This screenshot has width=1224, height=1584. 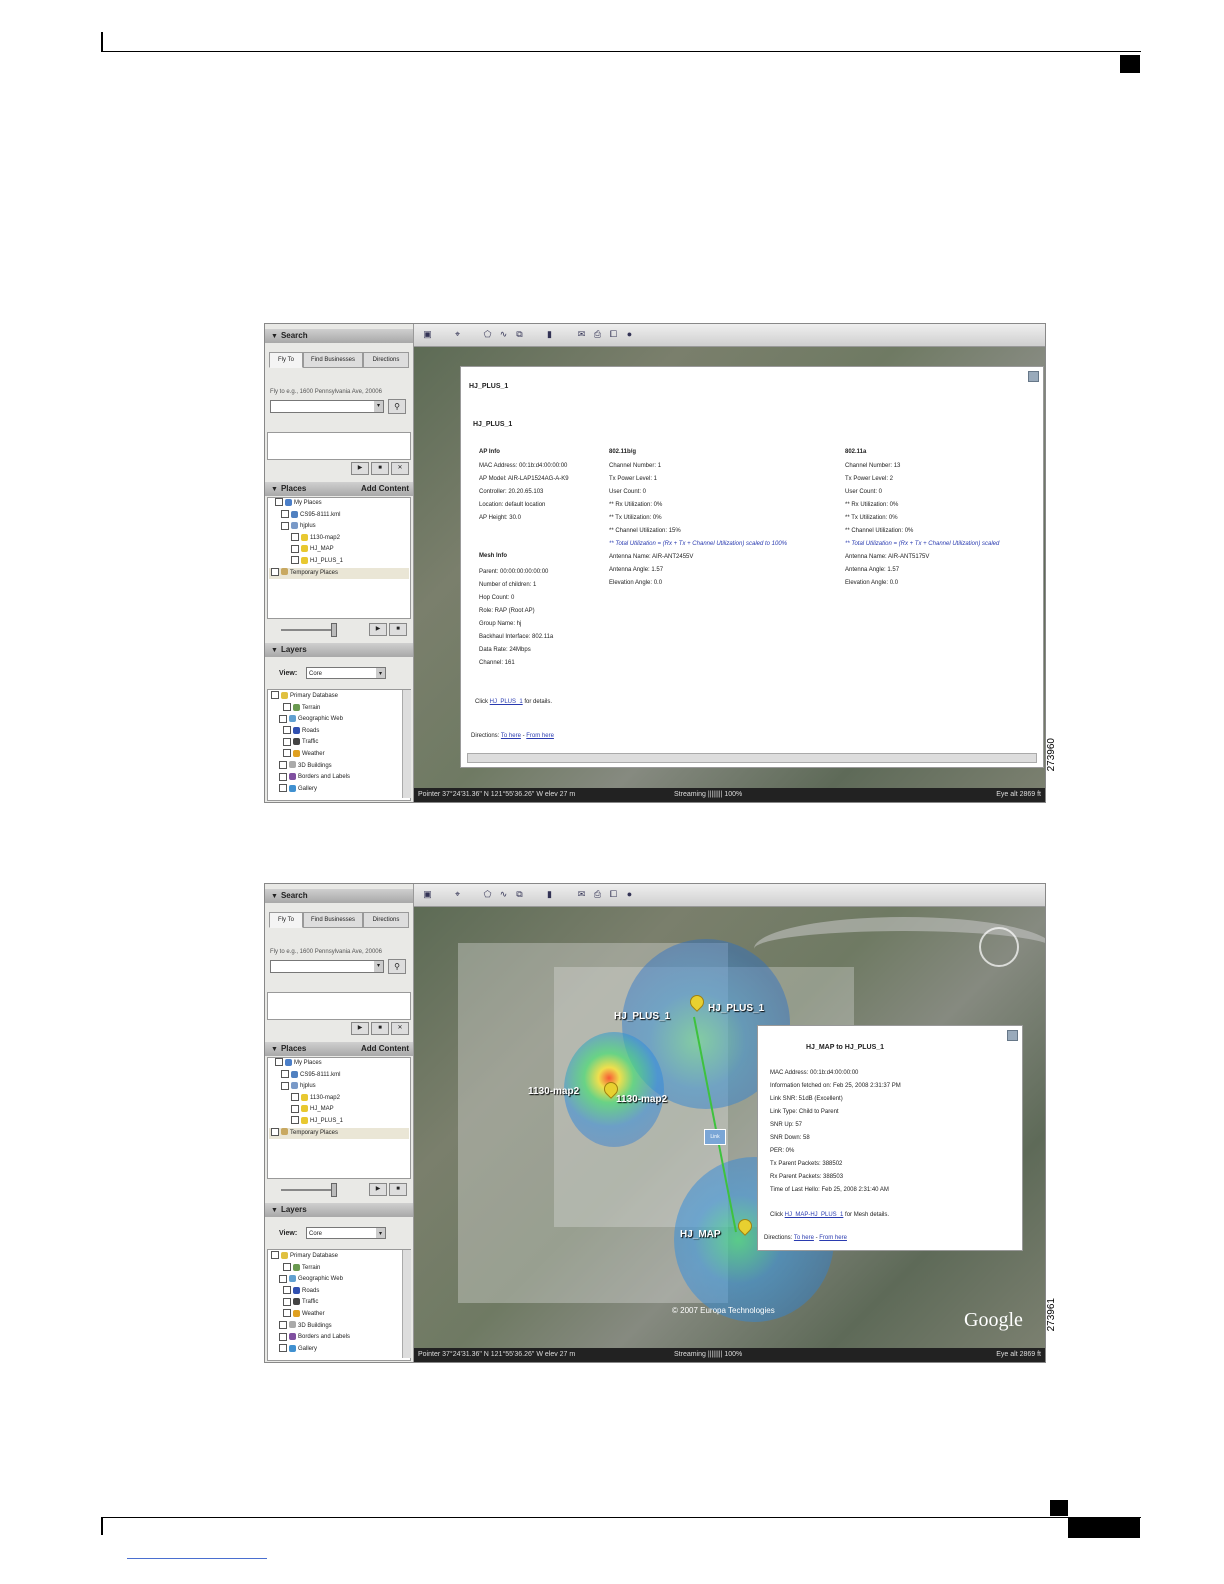 I want to click on view-select: Core ▾, so click(x=346, y=673).